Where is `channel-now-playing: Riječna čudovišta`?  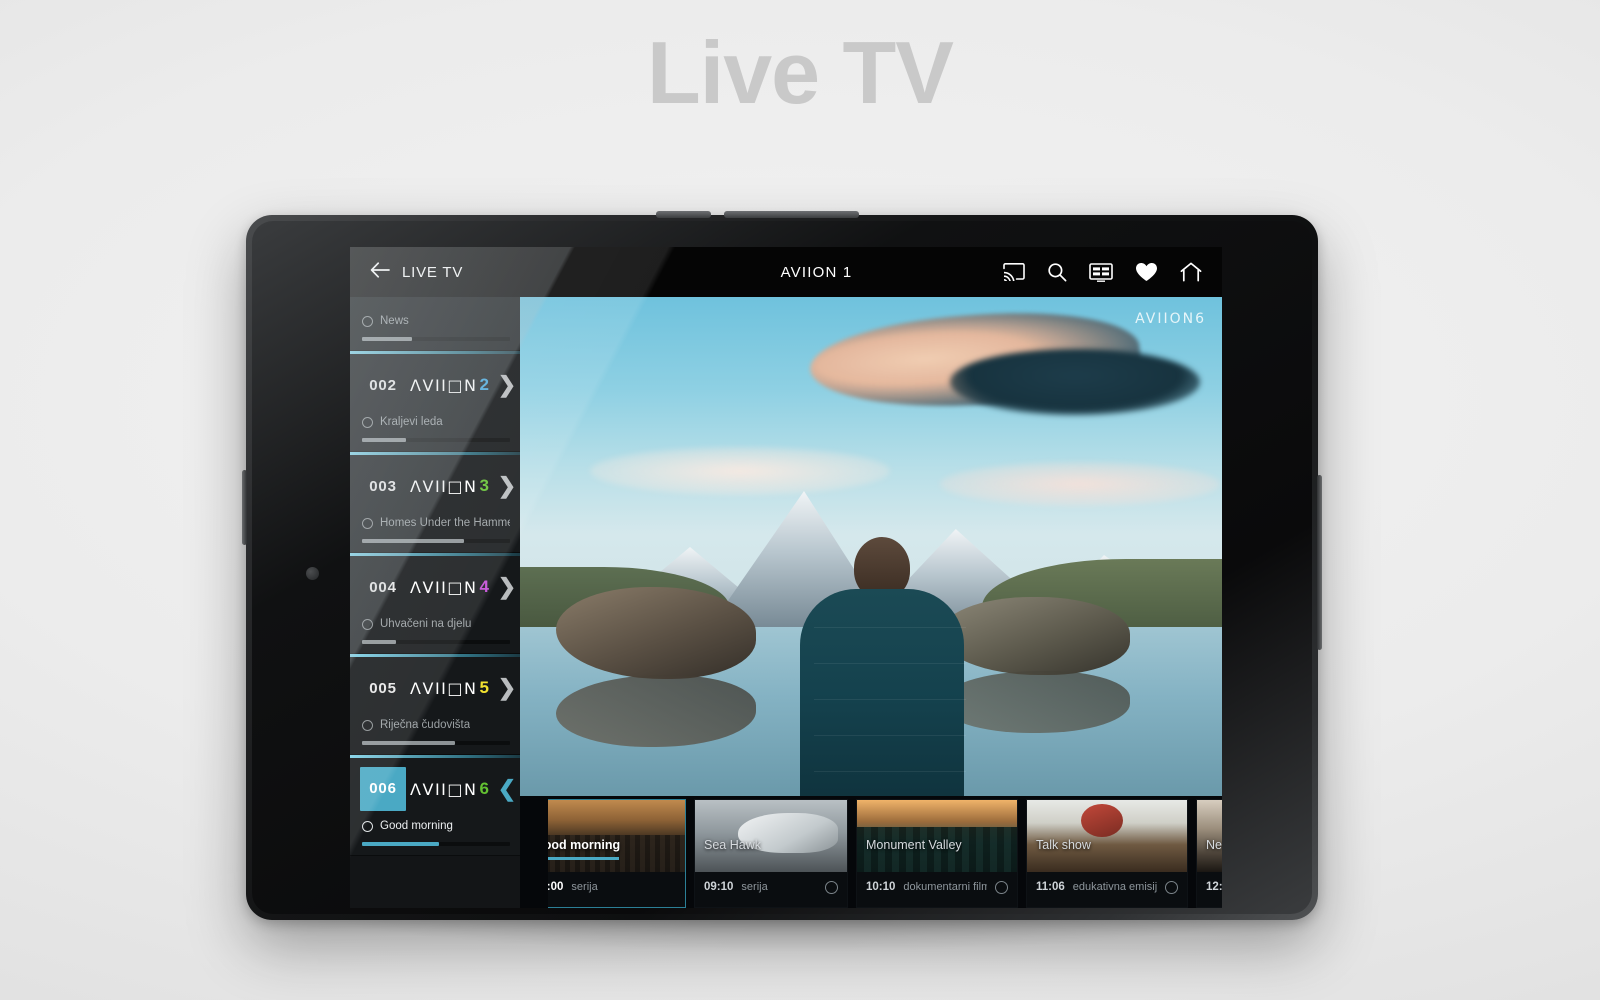 channel-now-playing: Riječna čudovišta is located at coordinates (435, 727).